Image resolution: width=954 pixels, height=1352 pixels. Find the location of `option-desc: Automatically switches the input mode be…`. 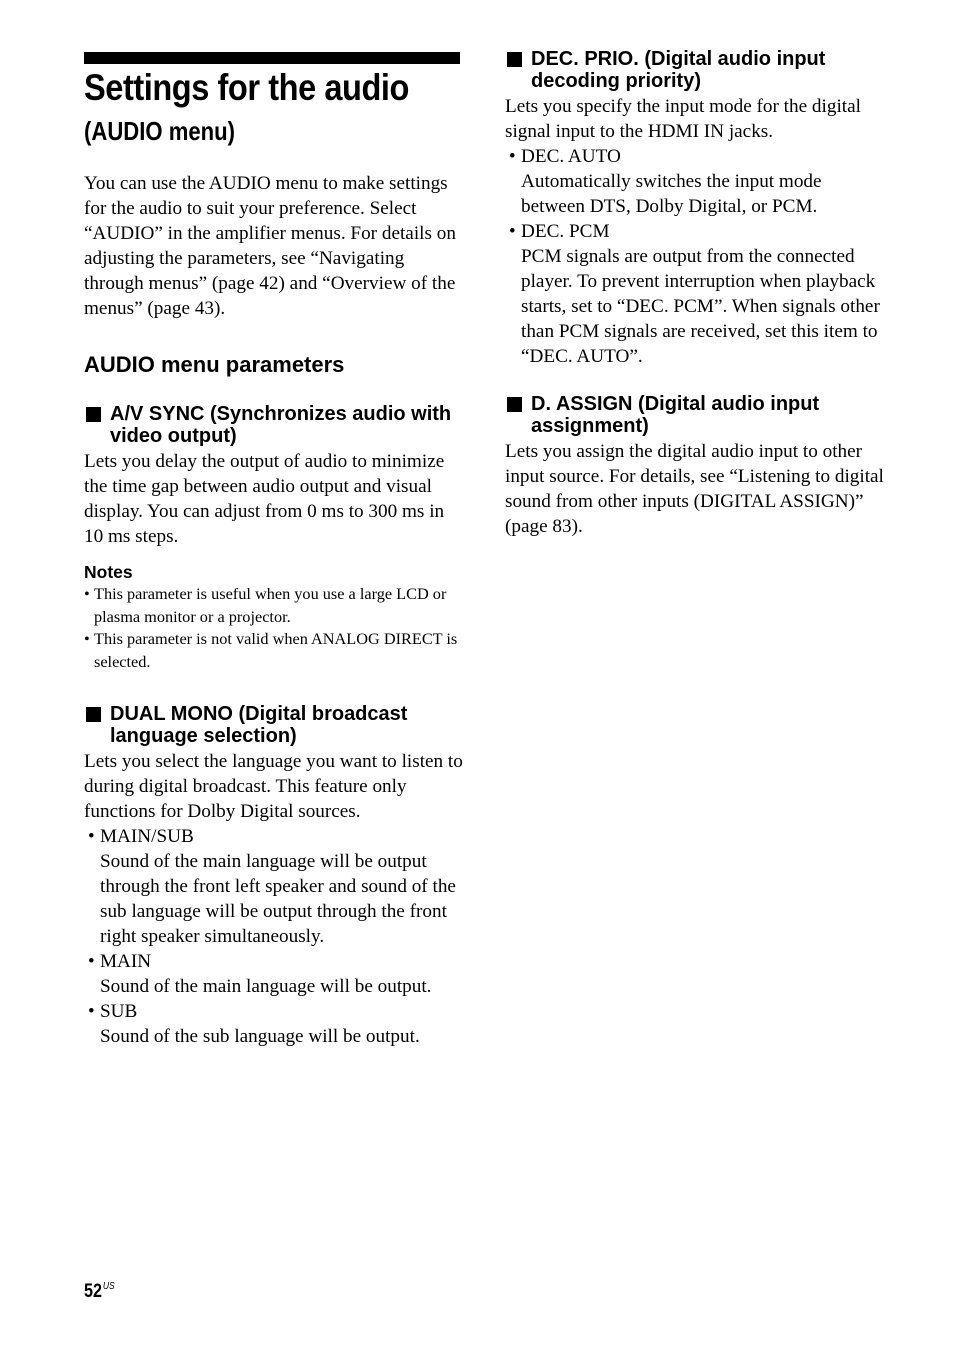

option-desc: Automatically switches the input mode be… is located at coordinates (671, 194).